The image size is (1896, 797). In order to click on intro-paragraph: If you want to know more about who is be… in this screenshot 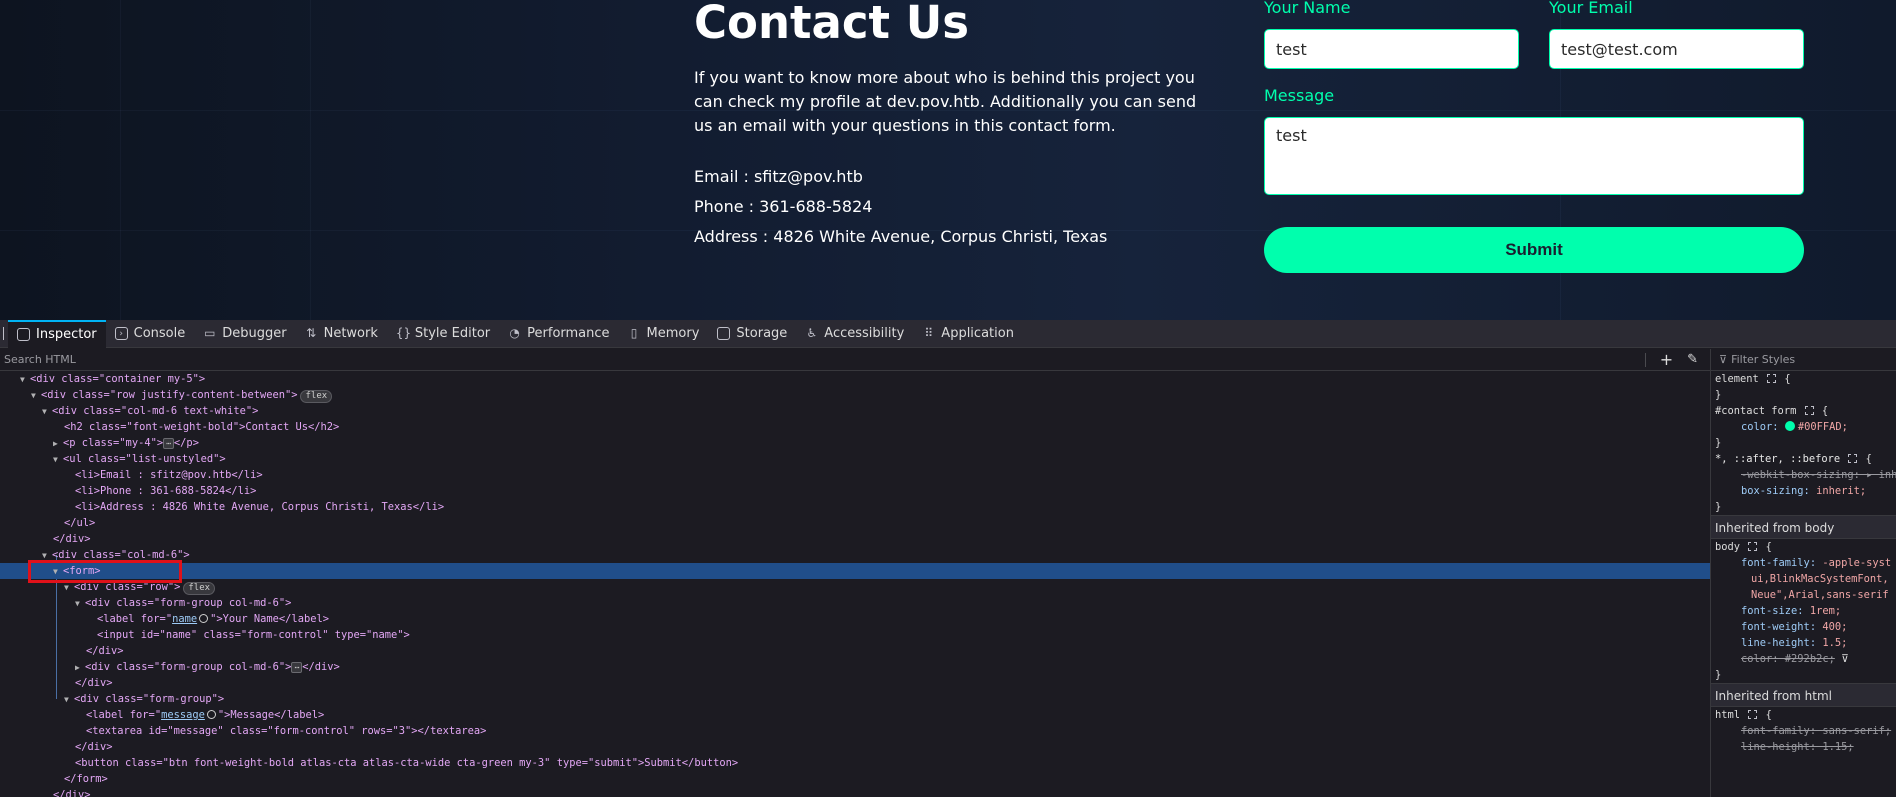, I will do `click(945, 101)`.